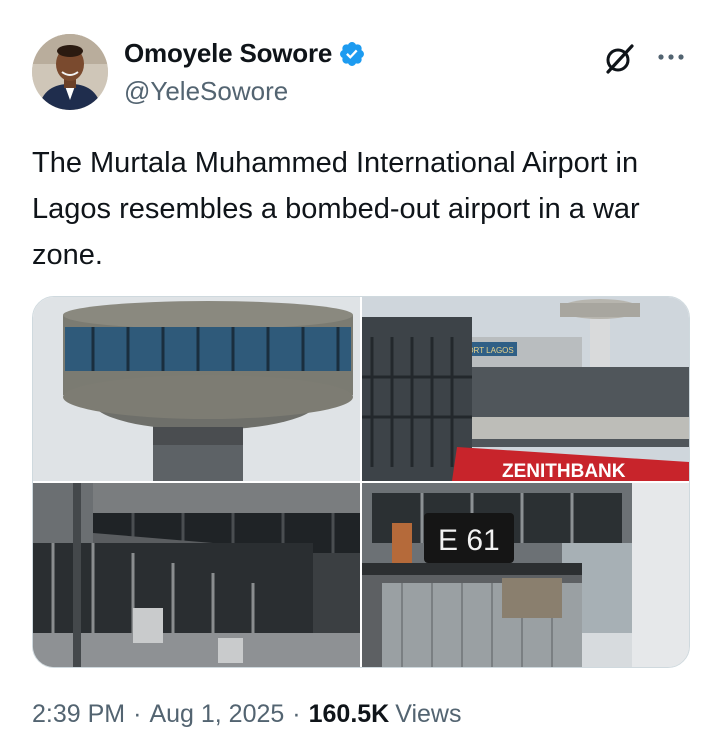 The width and height of the screenshot is (720, 738). I want to click on tweet-header: Omoyele Sowore @YeleSowore, so click(360, 72).